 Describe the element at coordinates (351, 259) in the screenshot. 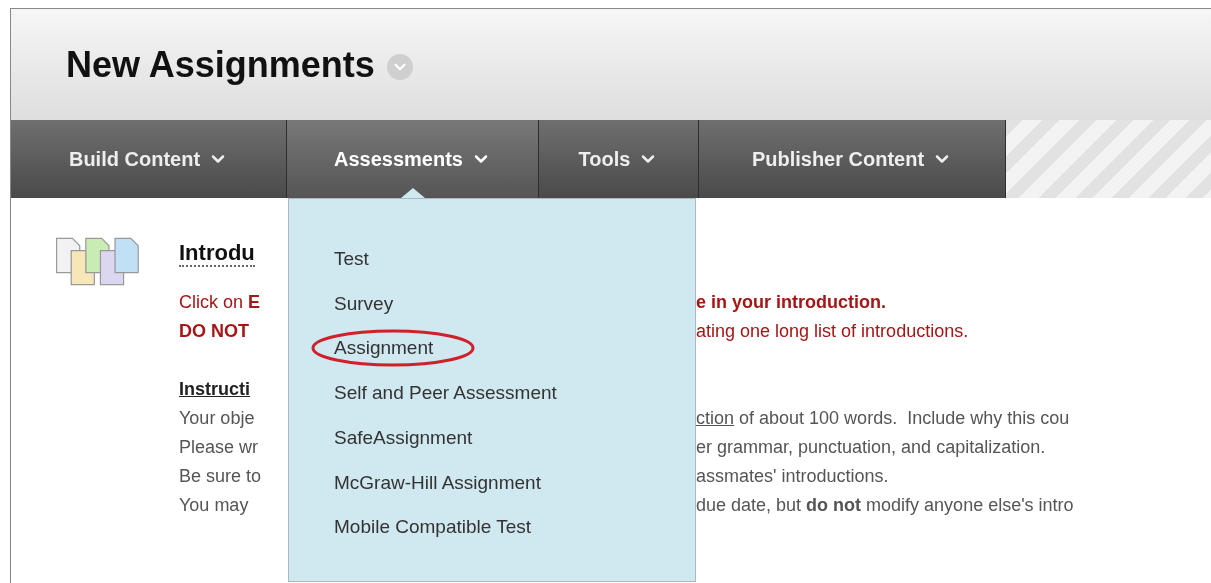

I see `menu-item: Test` at that location.